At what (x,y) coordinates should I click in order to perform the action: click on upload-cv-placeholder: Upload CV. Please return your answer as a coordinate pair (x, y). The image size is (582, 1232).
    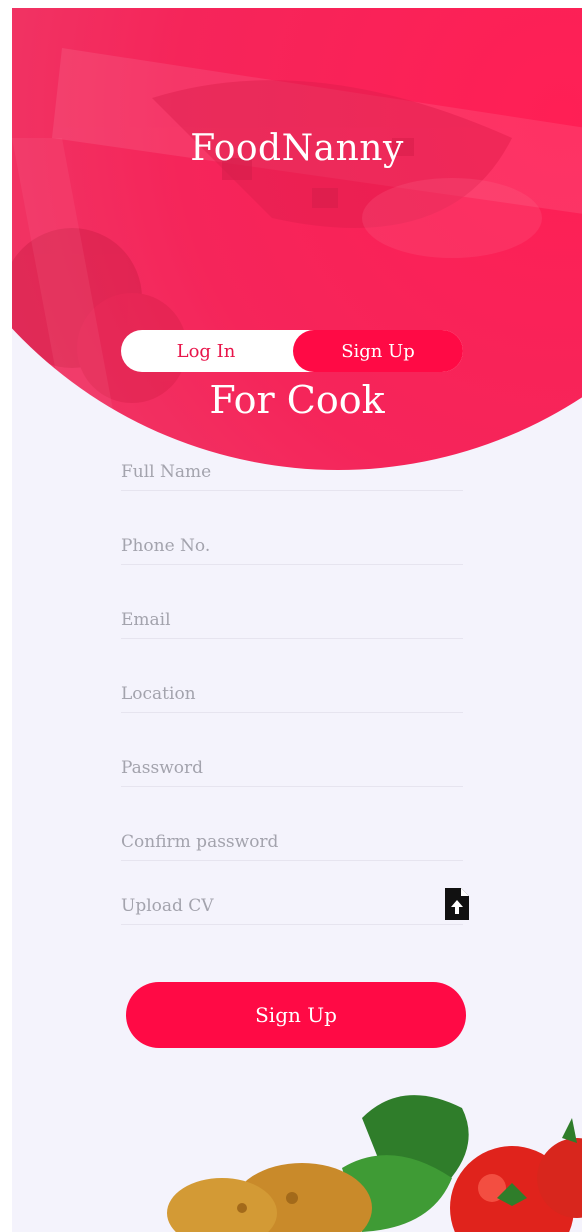
    Looking at the image, I should click on (167, 906).